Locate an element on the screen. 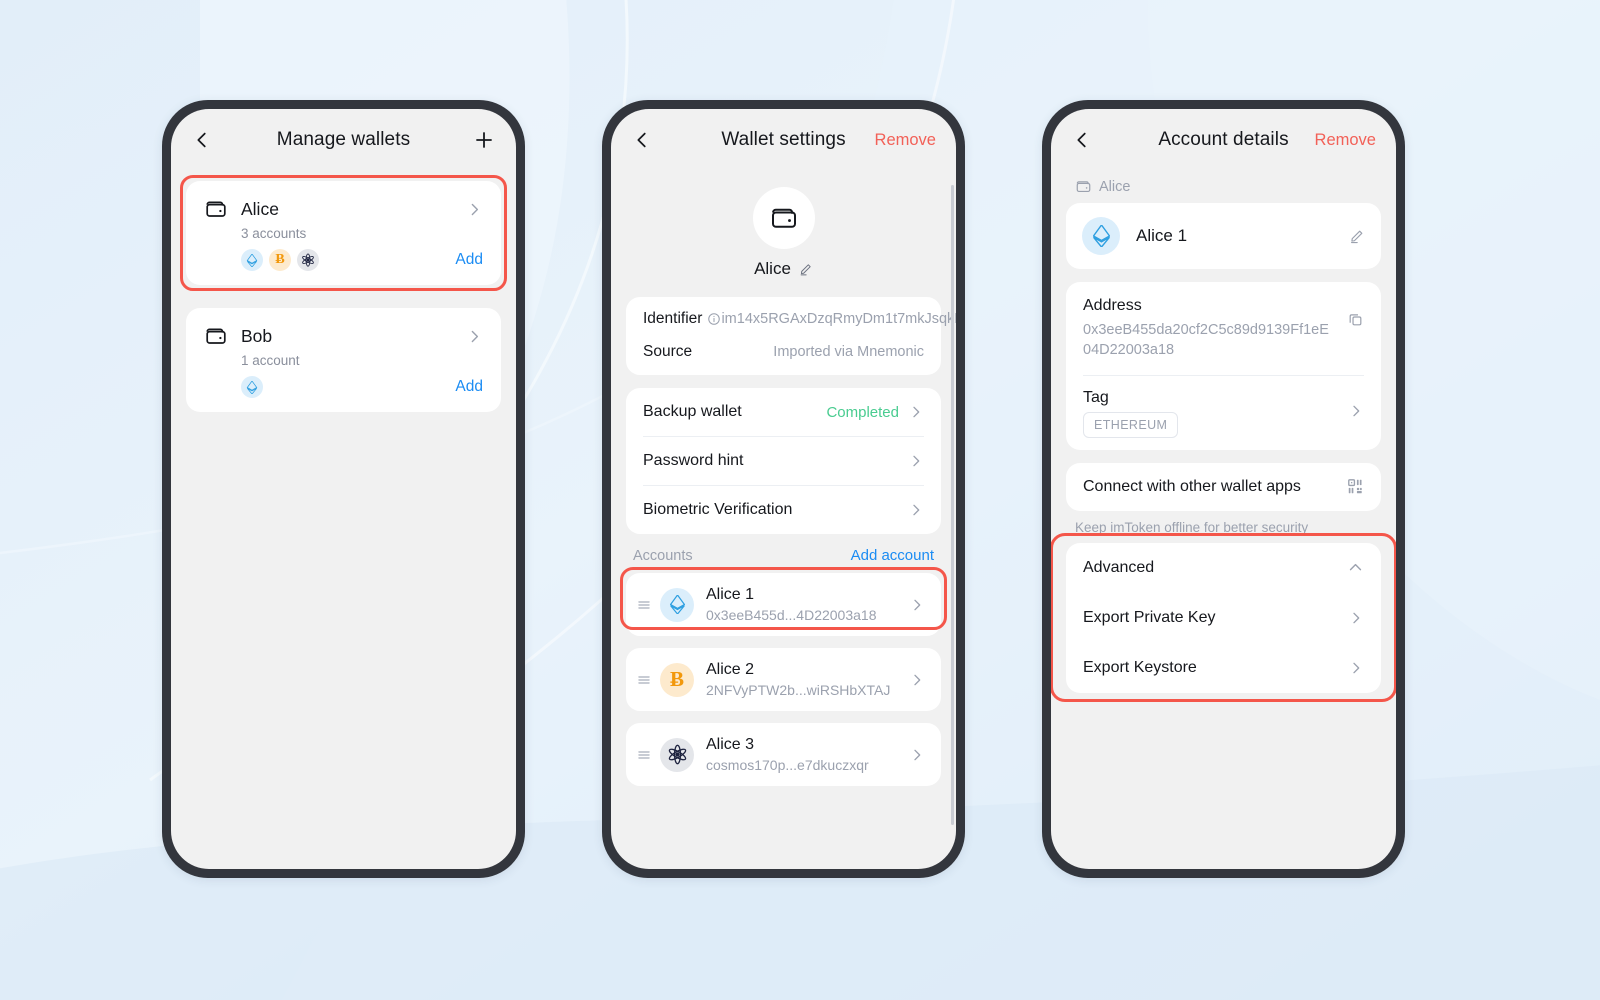 The image size is (1600, 1000). row-export-keystore: Export Keystore is located at coordinates (1223, 668).